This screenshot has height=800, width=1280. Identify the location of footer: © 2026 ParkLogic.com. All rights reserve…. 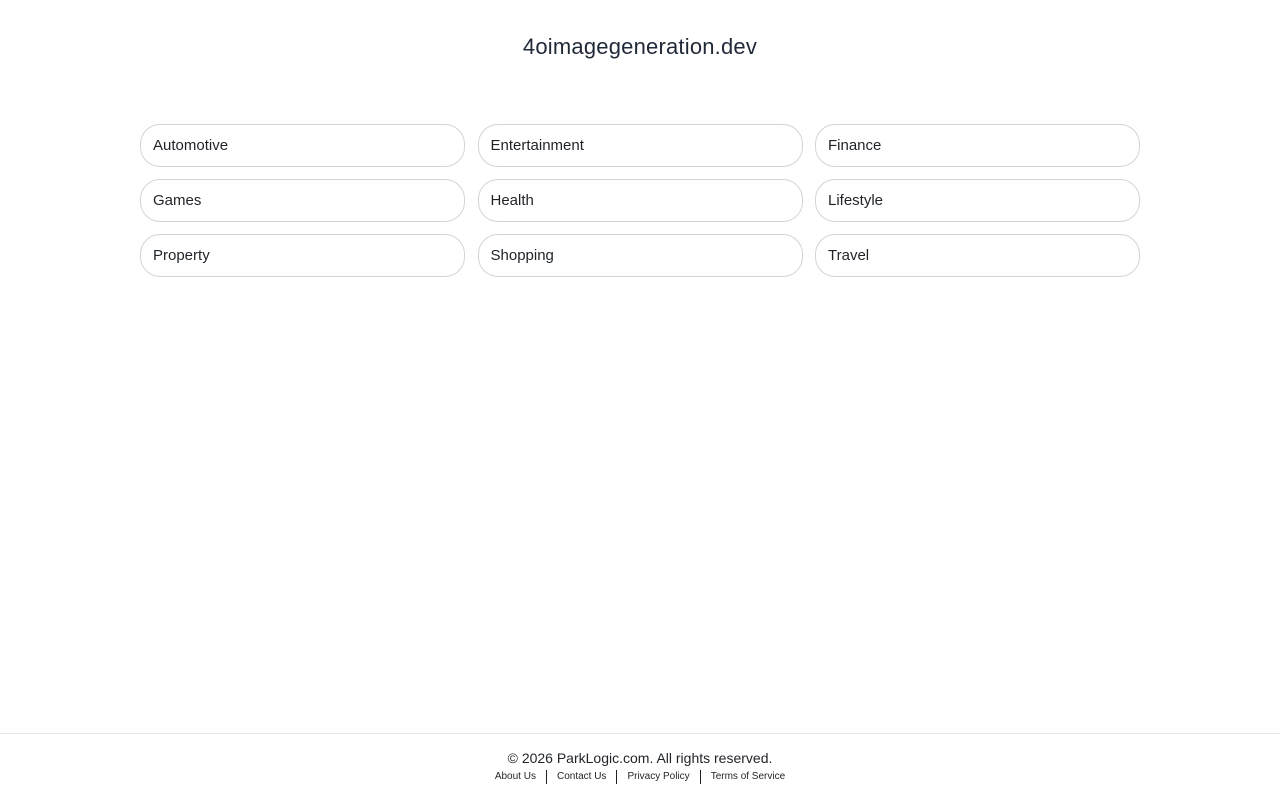
(640, 766).